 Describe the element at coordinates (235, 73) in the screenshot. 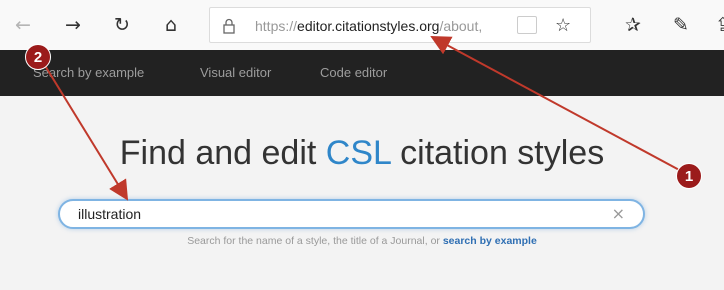

I see `nav-visual-editor: Visual editor` at that location.